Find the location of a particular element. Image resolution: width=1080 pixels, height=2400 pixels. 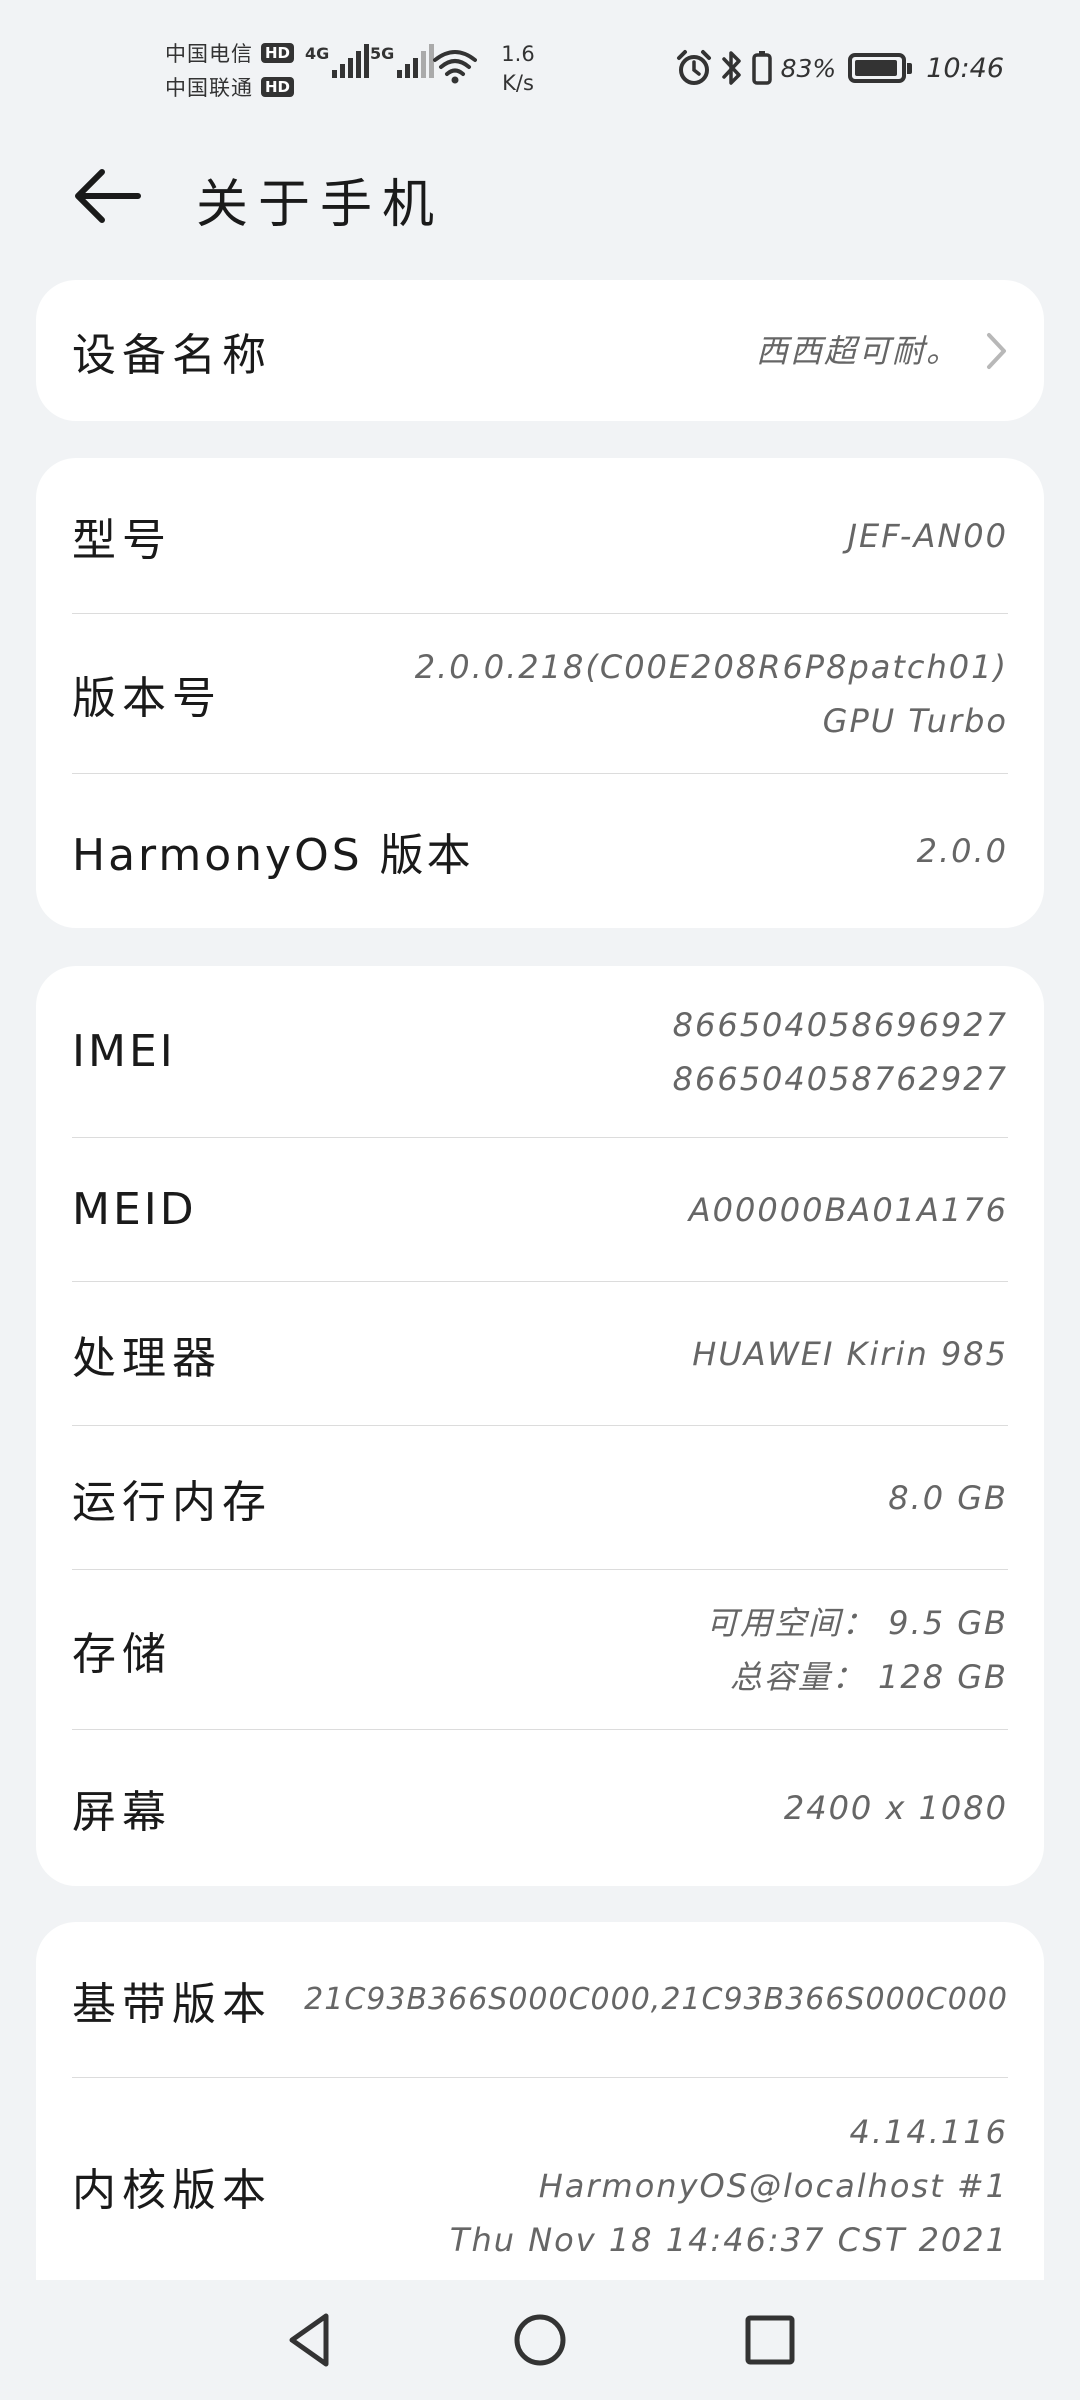

status-bar: 中国电信 HD 中国联通 HD 4G 5G 1.6 K/s 83% 10:46 is located at coordinates (540, 65).